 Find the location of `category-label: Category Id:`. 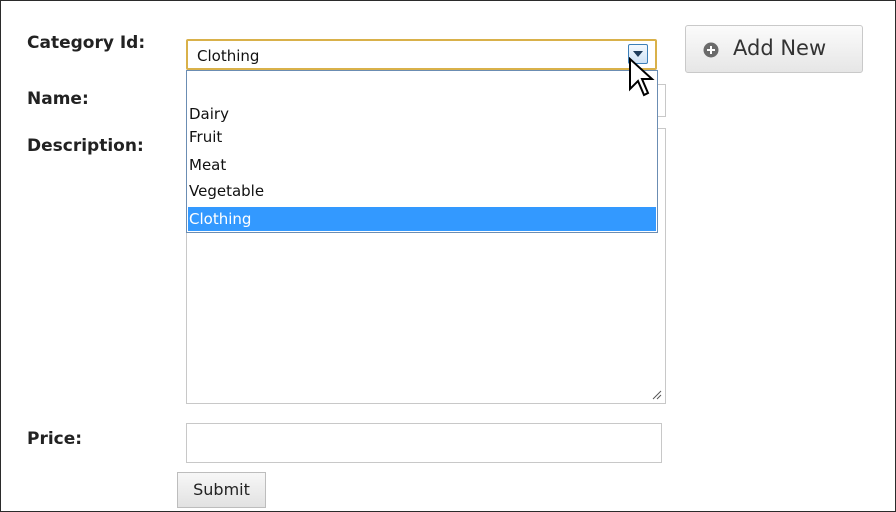

category-label: Category Id: is located at coordinates (86, 43).